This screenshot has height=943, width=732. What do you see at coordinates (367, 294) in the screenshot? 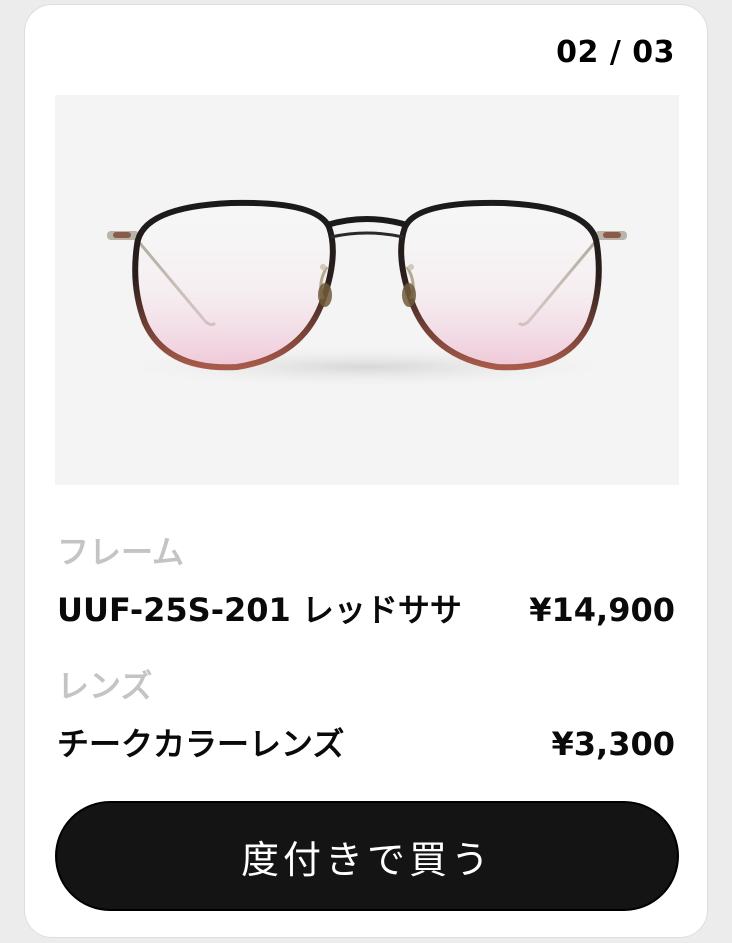
I see `eyeglasses-image` at bounding box center [367, 294].